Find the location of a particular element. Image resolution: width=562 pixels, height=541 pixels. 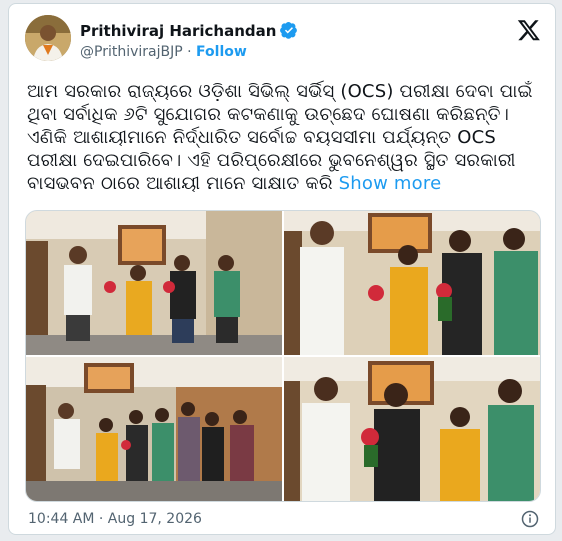

verified-badge-icon is located at coordinates (289, 30).